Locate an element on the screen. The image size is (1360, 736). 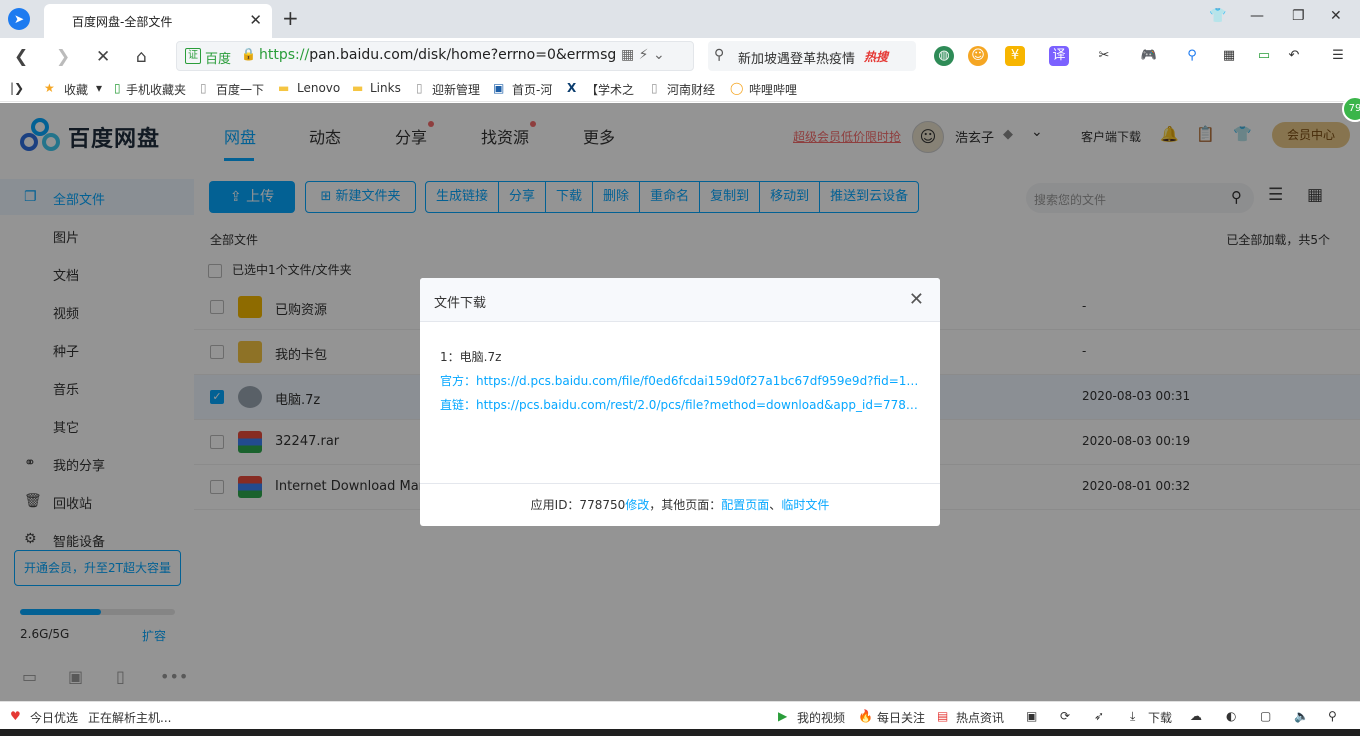
url-scheme: https:// is located at coordinates (284, 55).